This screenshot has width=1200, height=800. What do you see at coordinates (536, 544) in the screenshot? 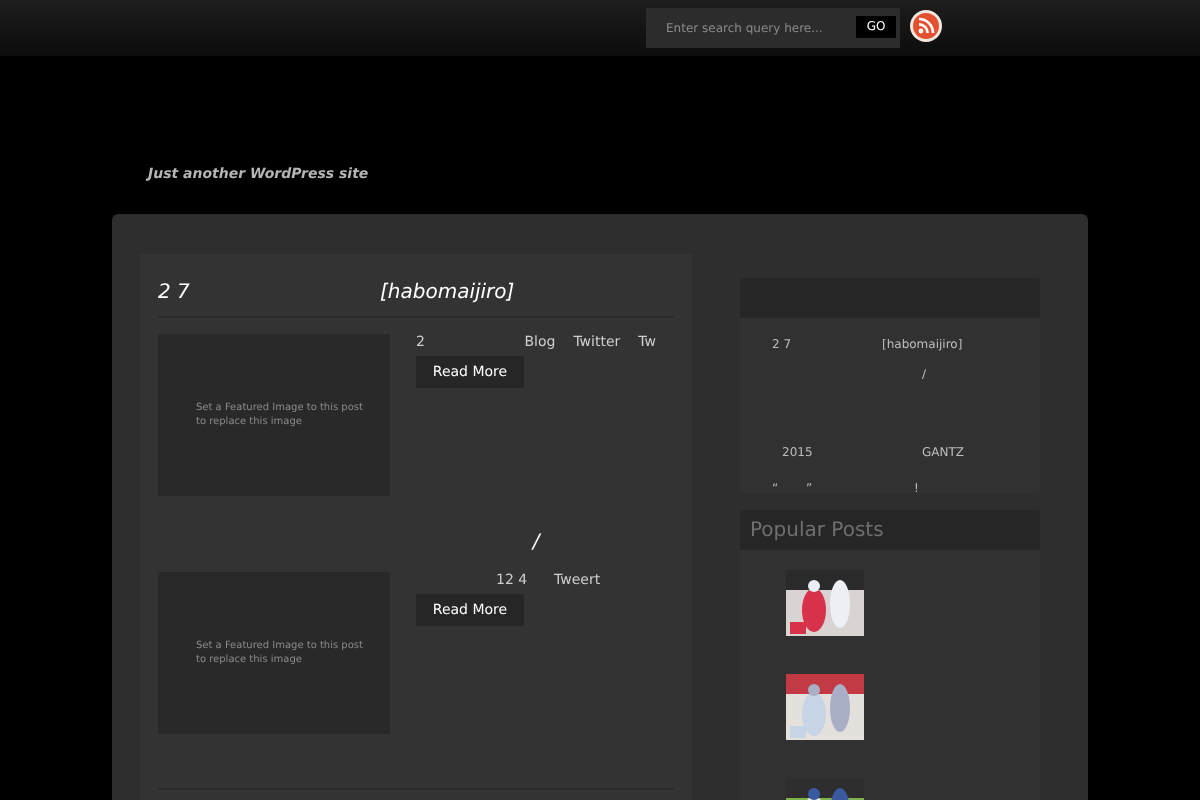
I see `post-title-fragment: /` at bounding box center [536, 544].